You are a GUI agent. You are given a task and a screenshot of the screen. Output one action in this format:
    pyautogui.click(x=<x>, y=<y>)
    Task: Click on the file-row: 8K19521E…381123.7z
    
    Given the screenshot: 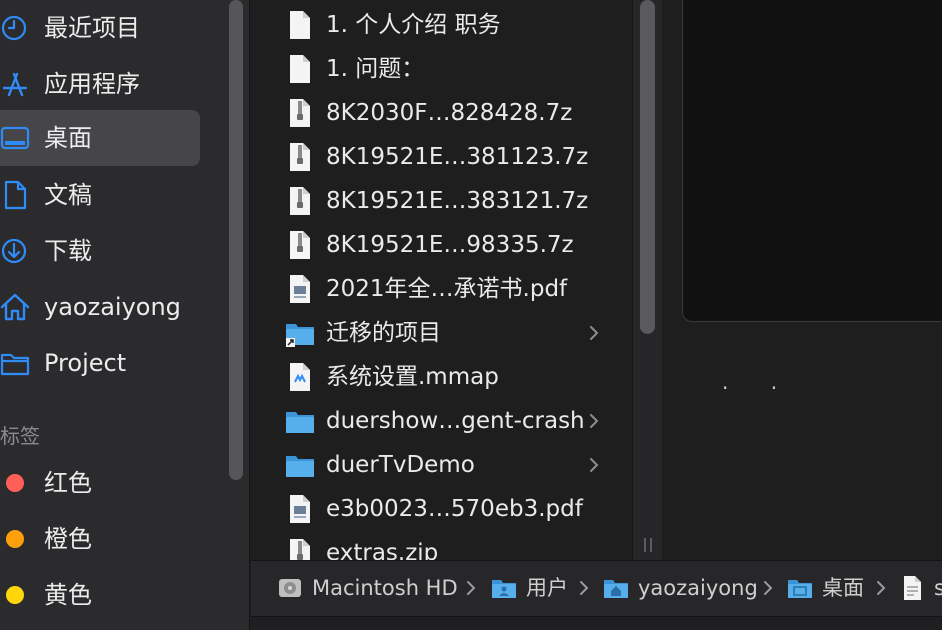 What is the action you would take?
    pyautogui.click(x=441, y=157)
    